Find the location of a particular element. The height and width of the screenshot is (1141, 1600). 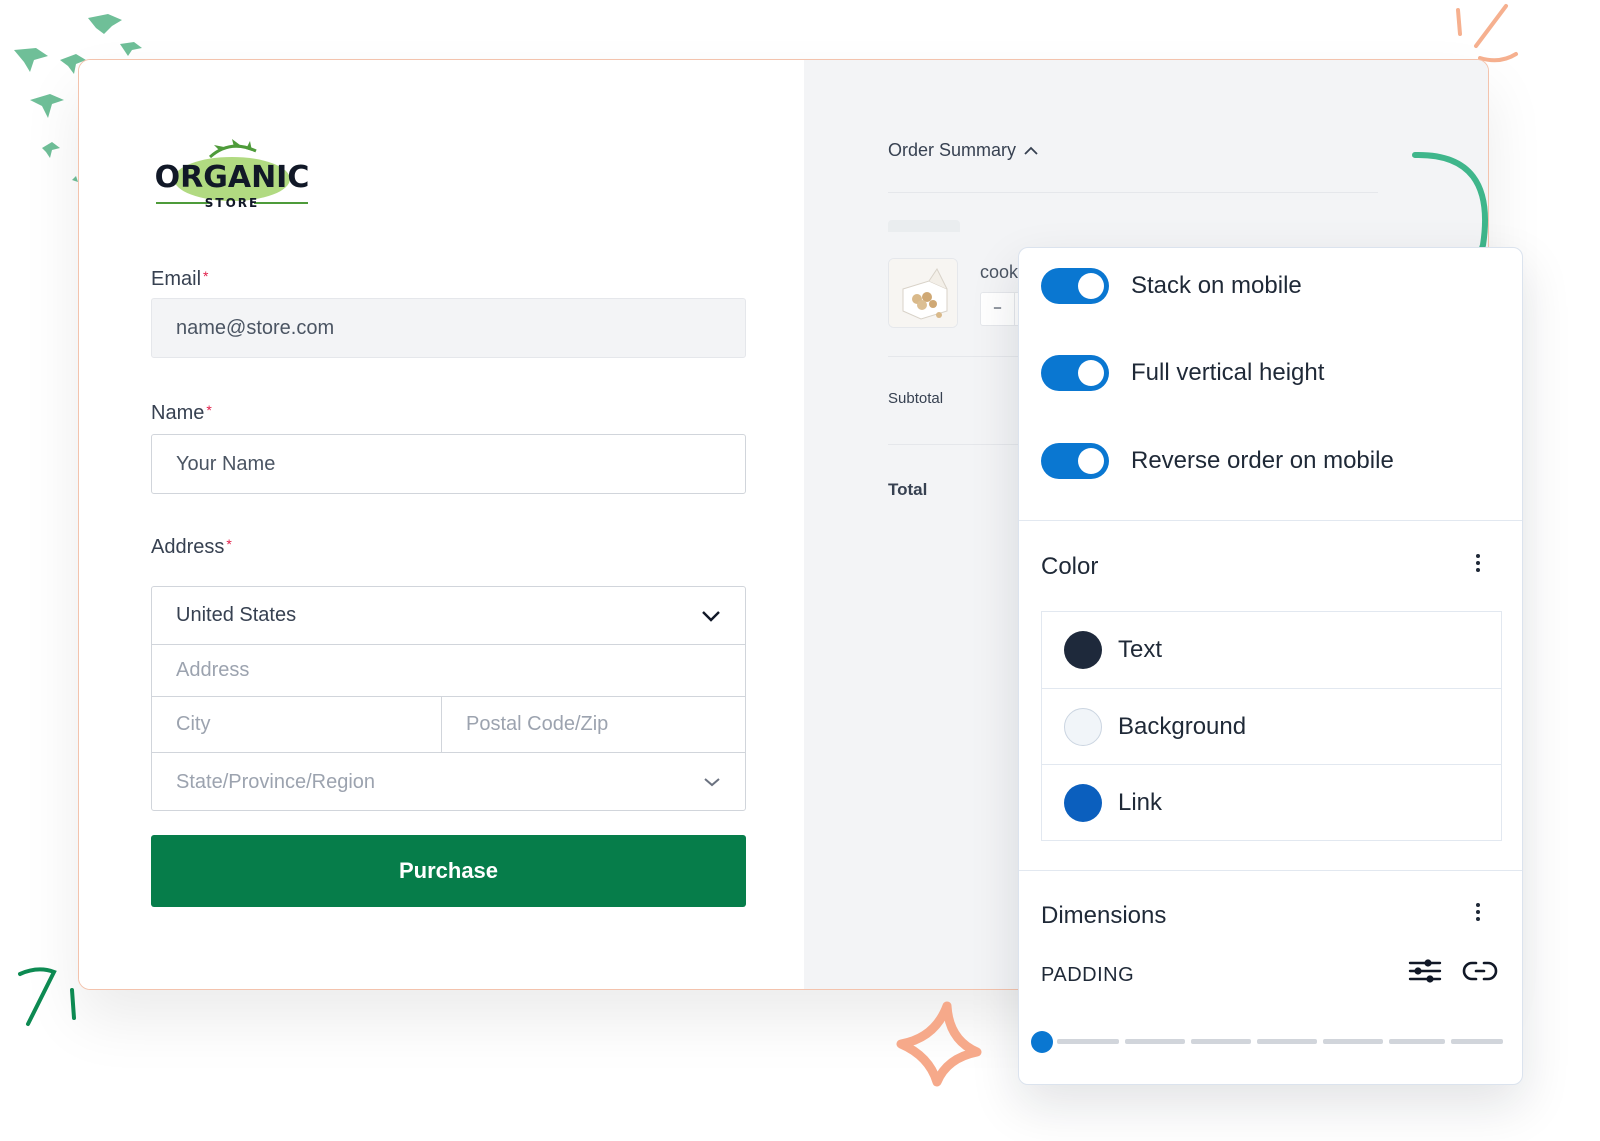

city-postal-row: City Postal Code/Zip is located at coordinates (448, 725).